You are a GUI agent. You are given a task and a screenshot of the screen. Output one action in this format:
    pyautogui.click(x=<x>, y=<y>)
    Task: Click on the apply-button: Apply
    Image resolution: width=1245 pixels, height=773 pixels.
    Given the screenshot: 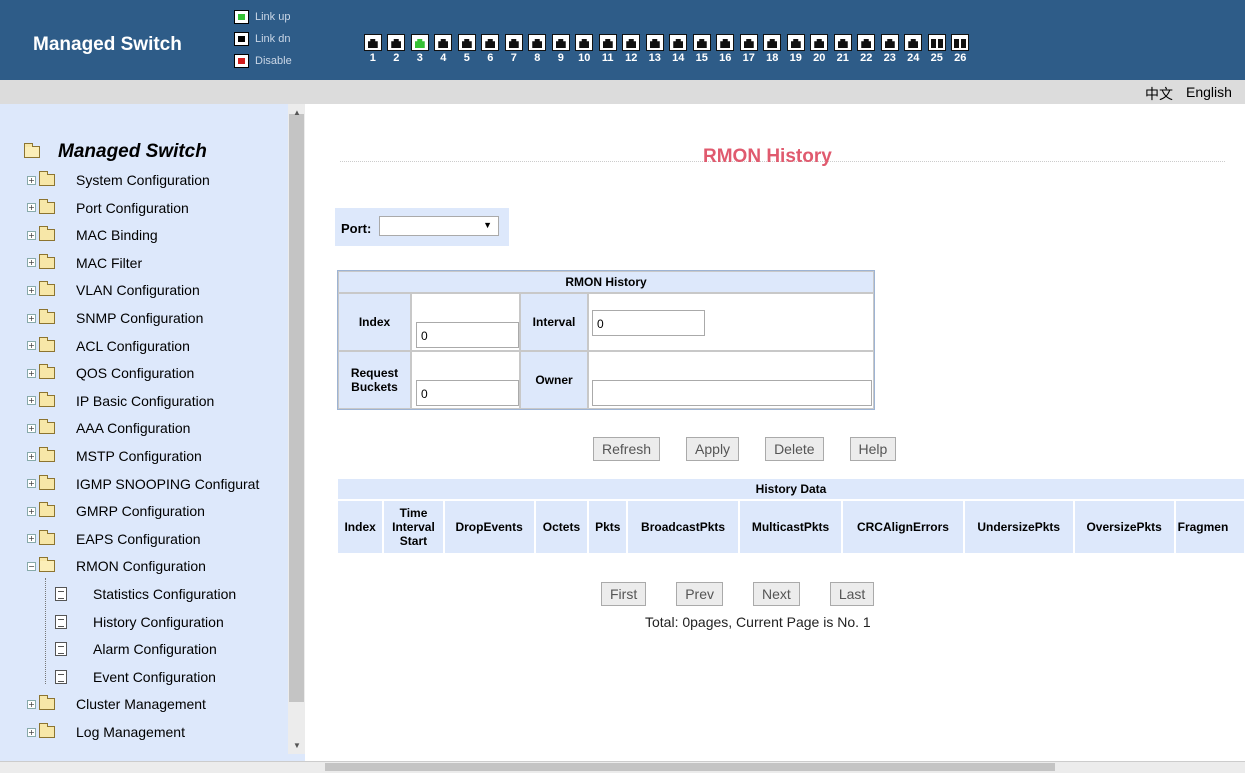 What is the action you would take?
    pyautogui.click(x=713, y=449)
    